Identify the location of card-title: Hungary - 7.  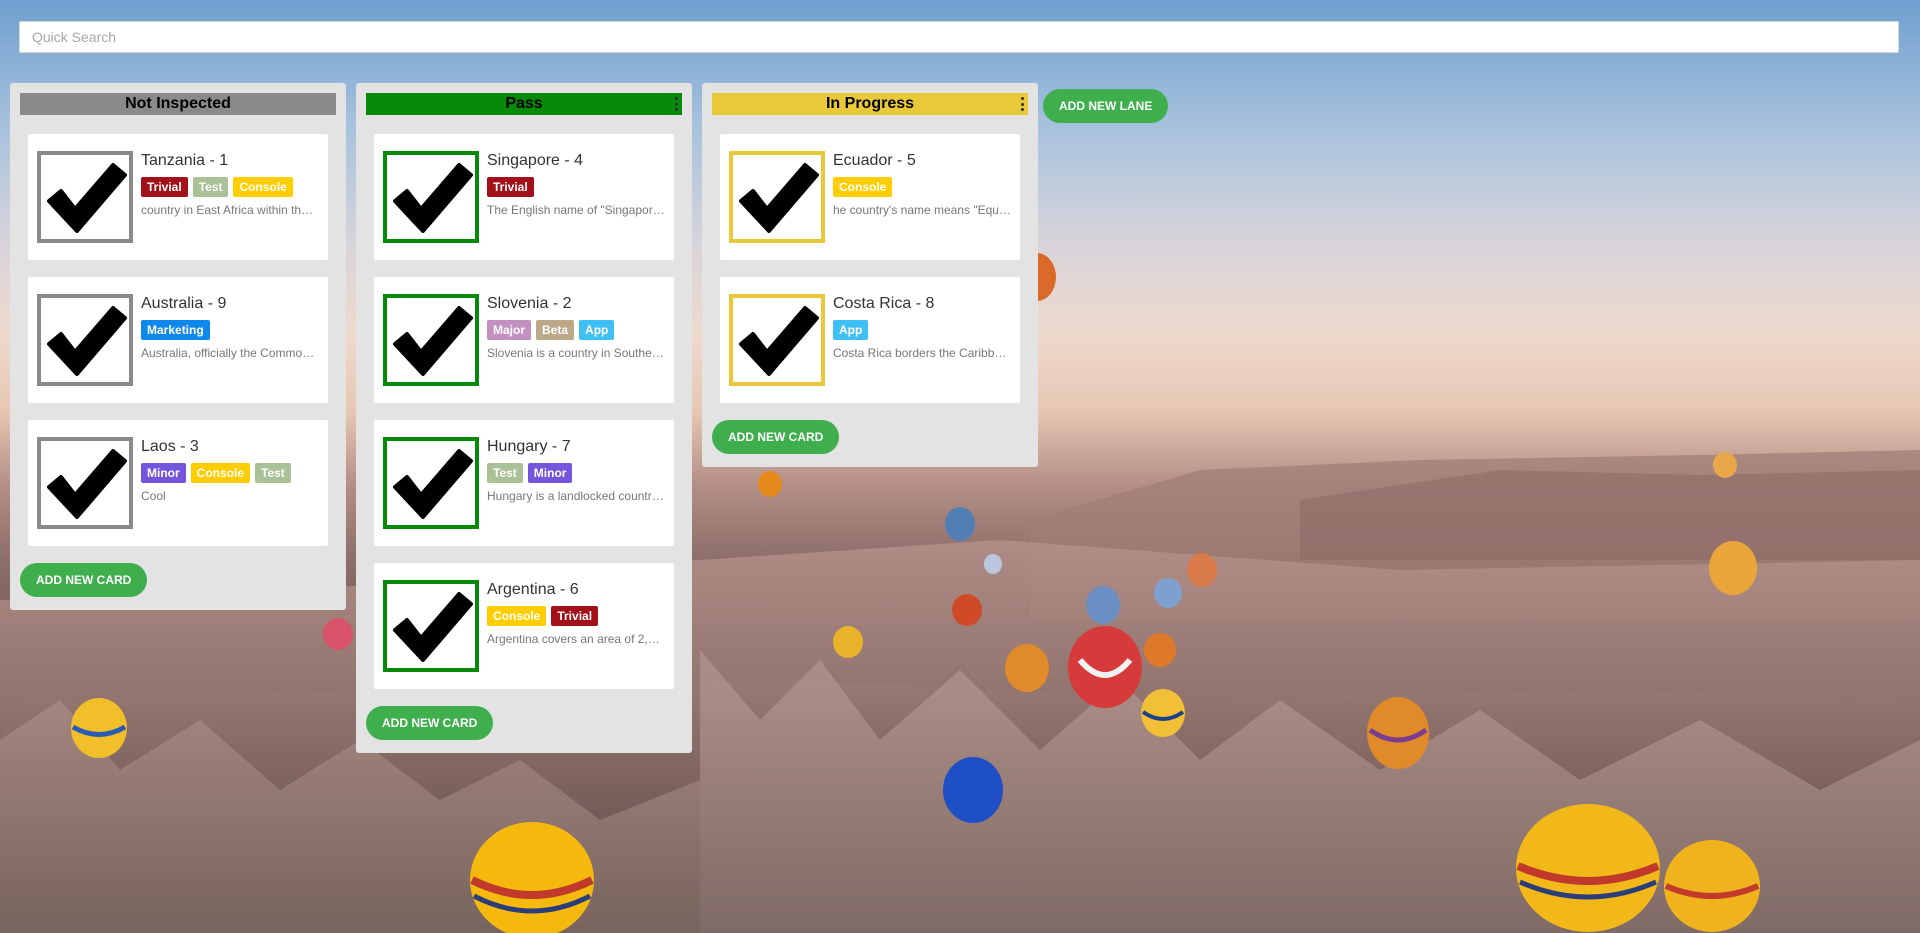
(529, 446).